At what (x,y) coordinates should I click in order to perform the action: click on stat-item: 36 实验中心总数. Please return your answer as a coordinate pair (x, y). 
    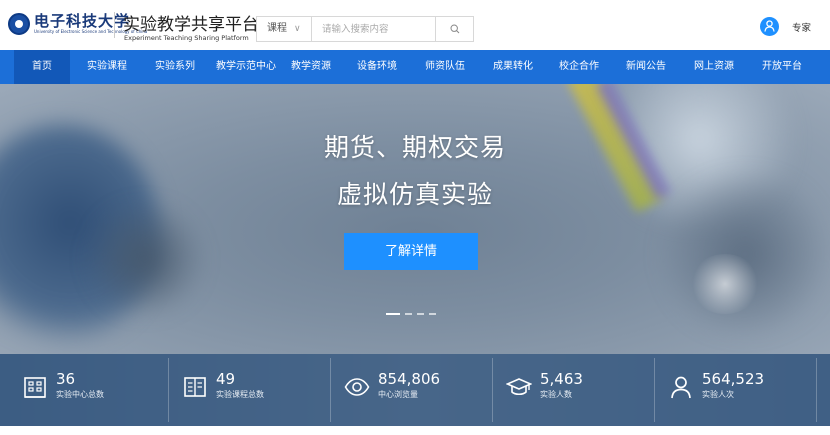
    Looking at the image, I should click on (81, 390).